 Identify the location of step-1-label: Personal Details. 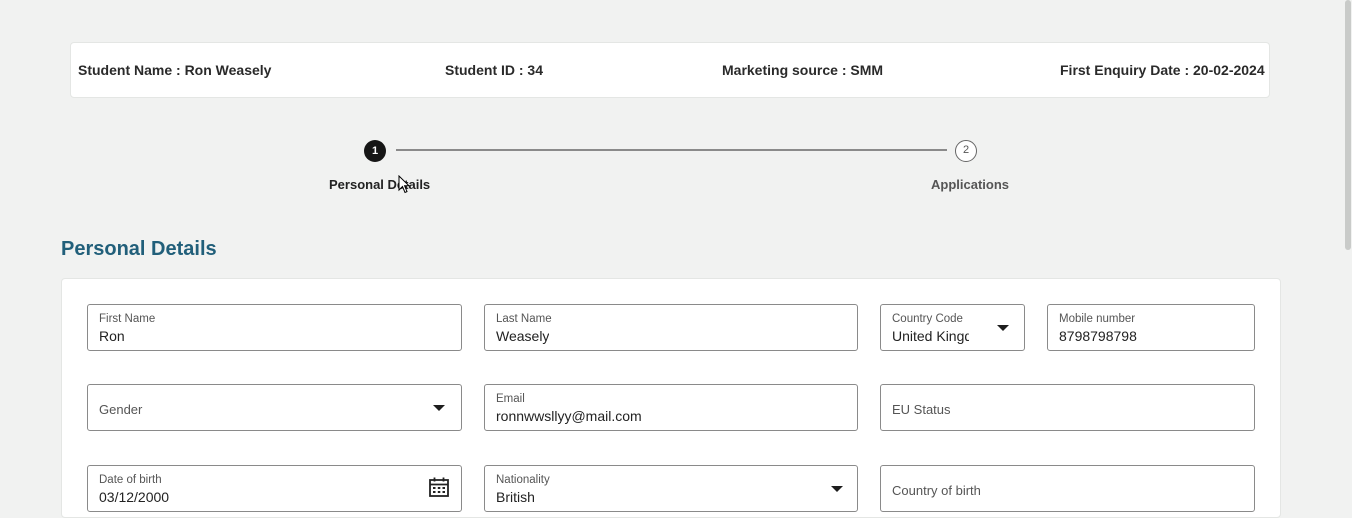
(379, 184).